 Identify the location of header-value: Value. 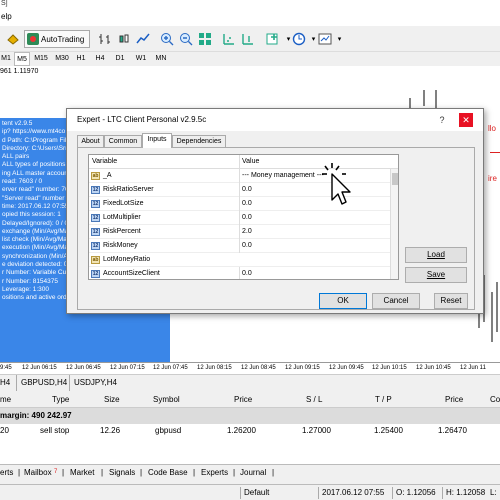
(314, 162).